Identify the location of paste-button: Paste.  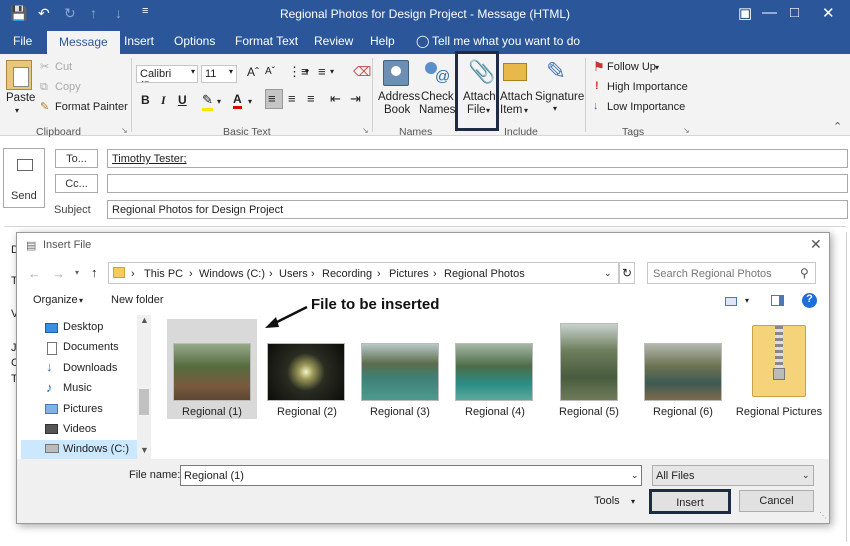
(20, 98).